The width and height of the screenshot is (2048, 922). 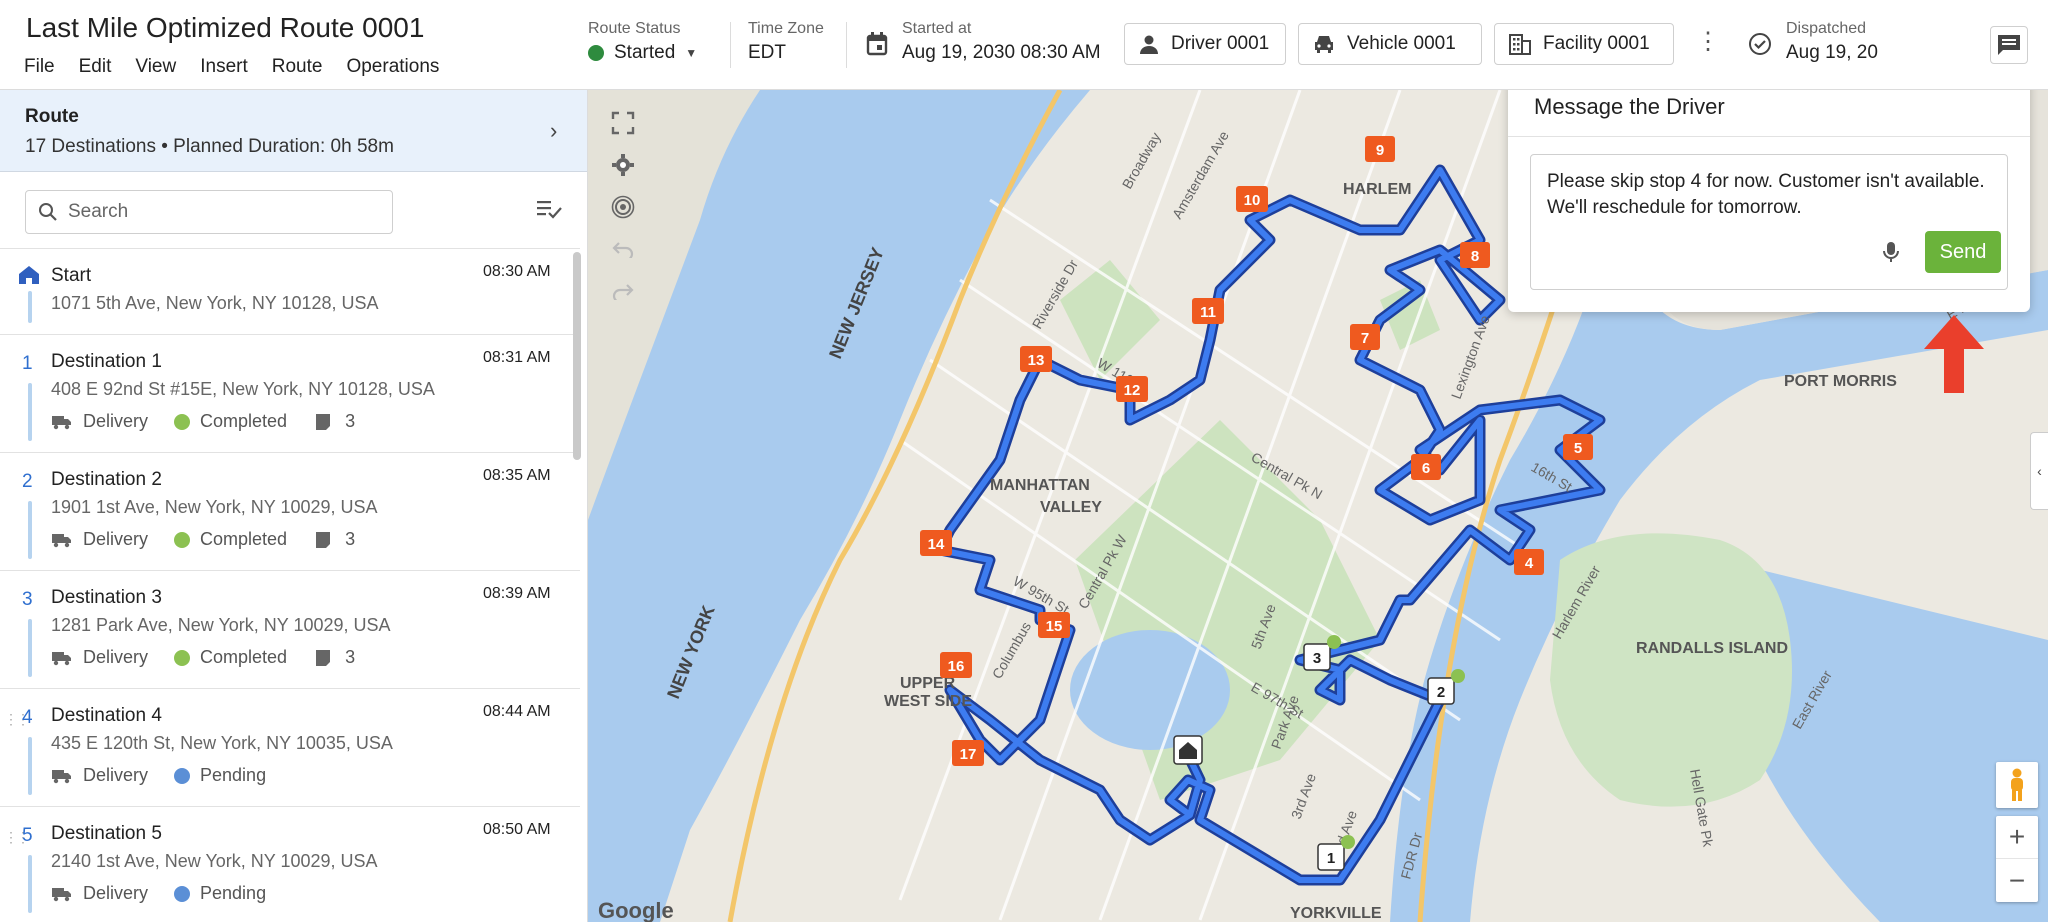 I want to click on menu-view: View, so click(x=155, y=67).